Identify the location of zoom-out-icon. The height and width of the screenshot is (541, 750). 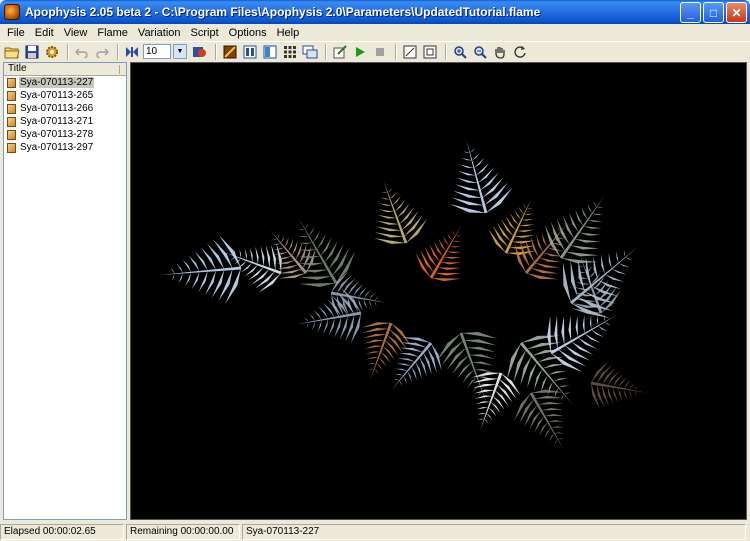
(480, 52).